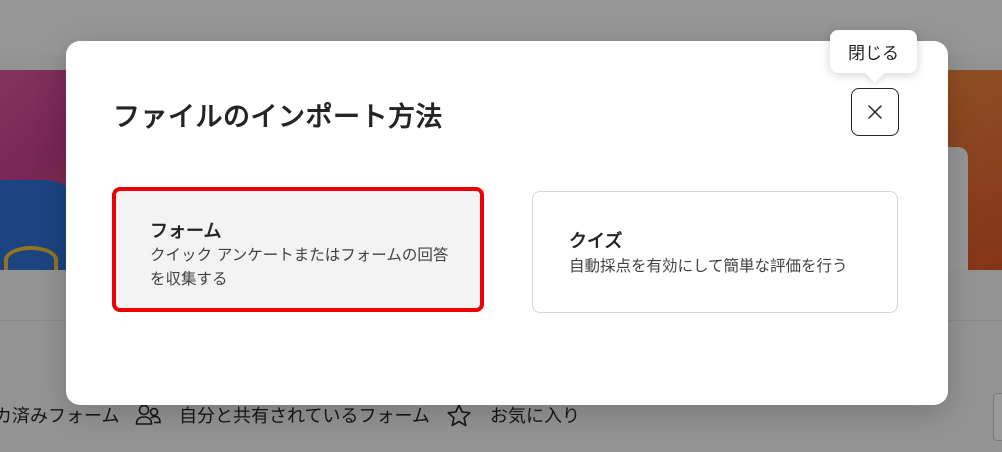  What do you see at coordinates (715, 252) in the screenshot?
I see `option-quiz: クイズ 自動採点を有効にして簡単な評価を行う` at bounding box center [715, 252].